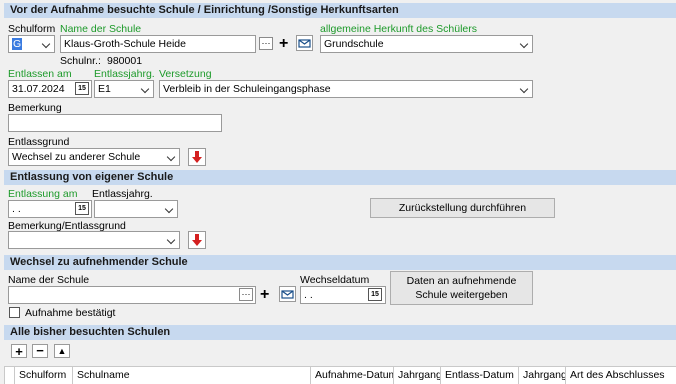  I want to click on col-art-des-abschlusses: Art des Abschlusses, so click(620, 375).